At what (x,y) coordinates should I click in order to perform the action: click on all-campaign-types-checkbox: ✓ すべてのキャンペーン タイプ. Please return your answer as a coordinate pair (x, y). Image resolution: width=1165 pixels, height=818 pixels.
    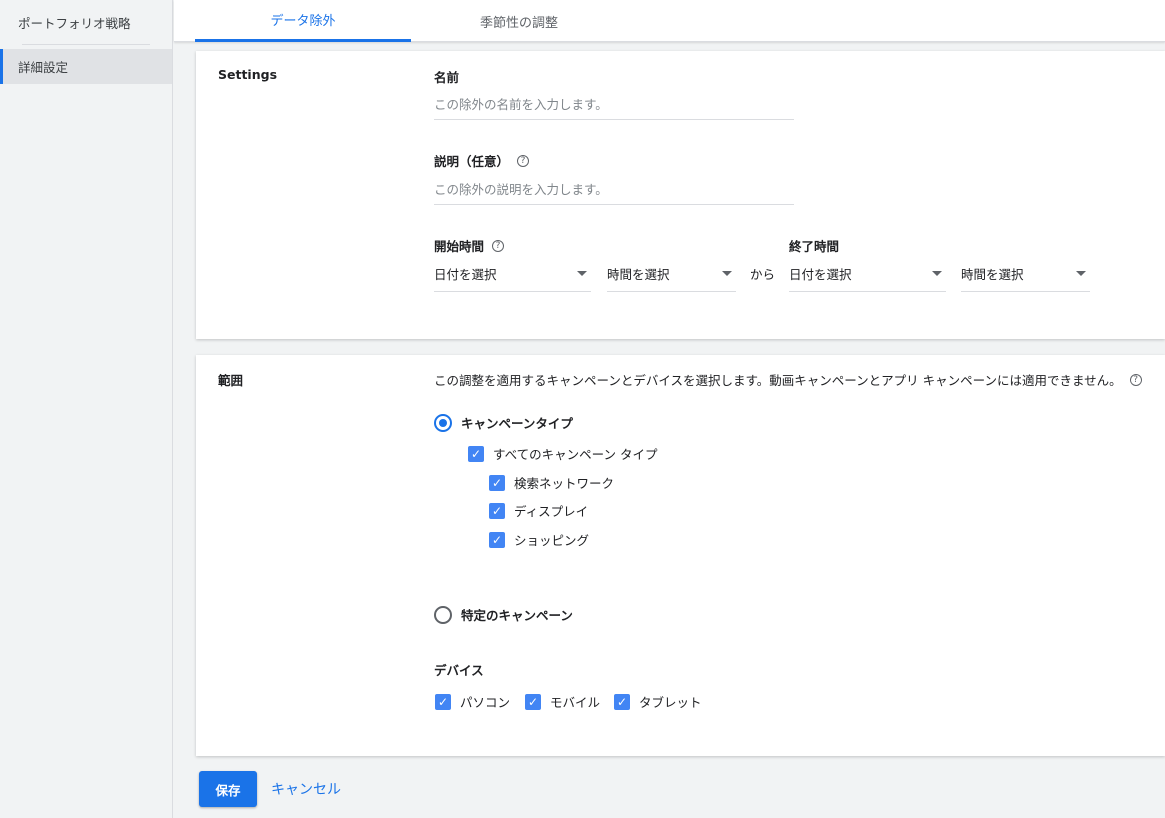
    Looking at the image, I should click on (562, 453).